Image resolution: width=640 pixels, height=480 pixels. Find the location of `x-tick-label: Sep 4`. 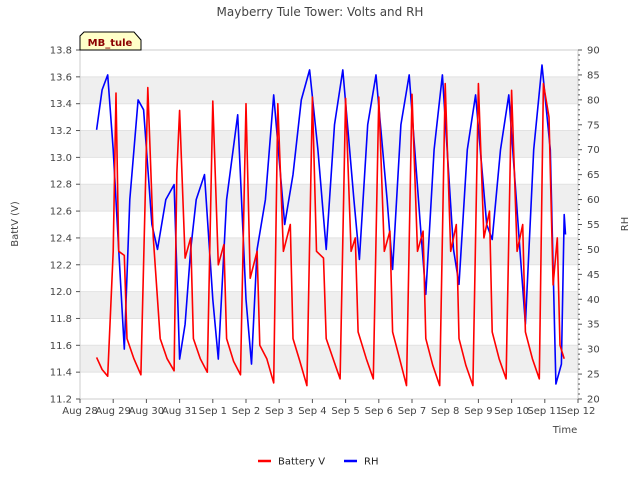

x-tick-label: Sep 4 is located at coordinates (312, 411).